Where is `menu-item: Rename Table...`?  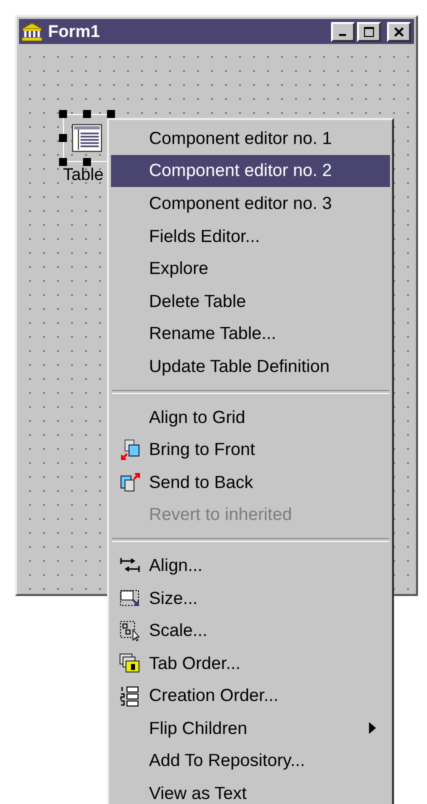 menu-item: Rename Table... is located at coordinates (250, 334).